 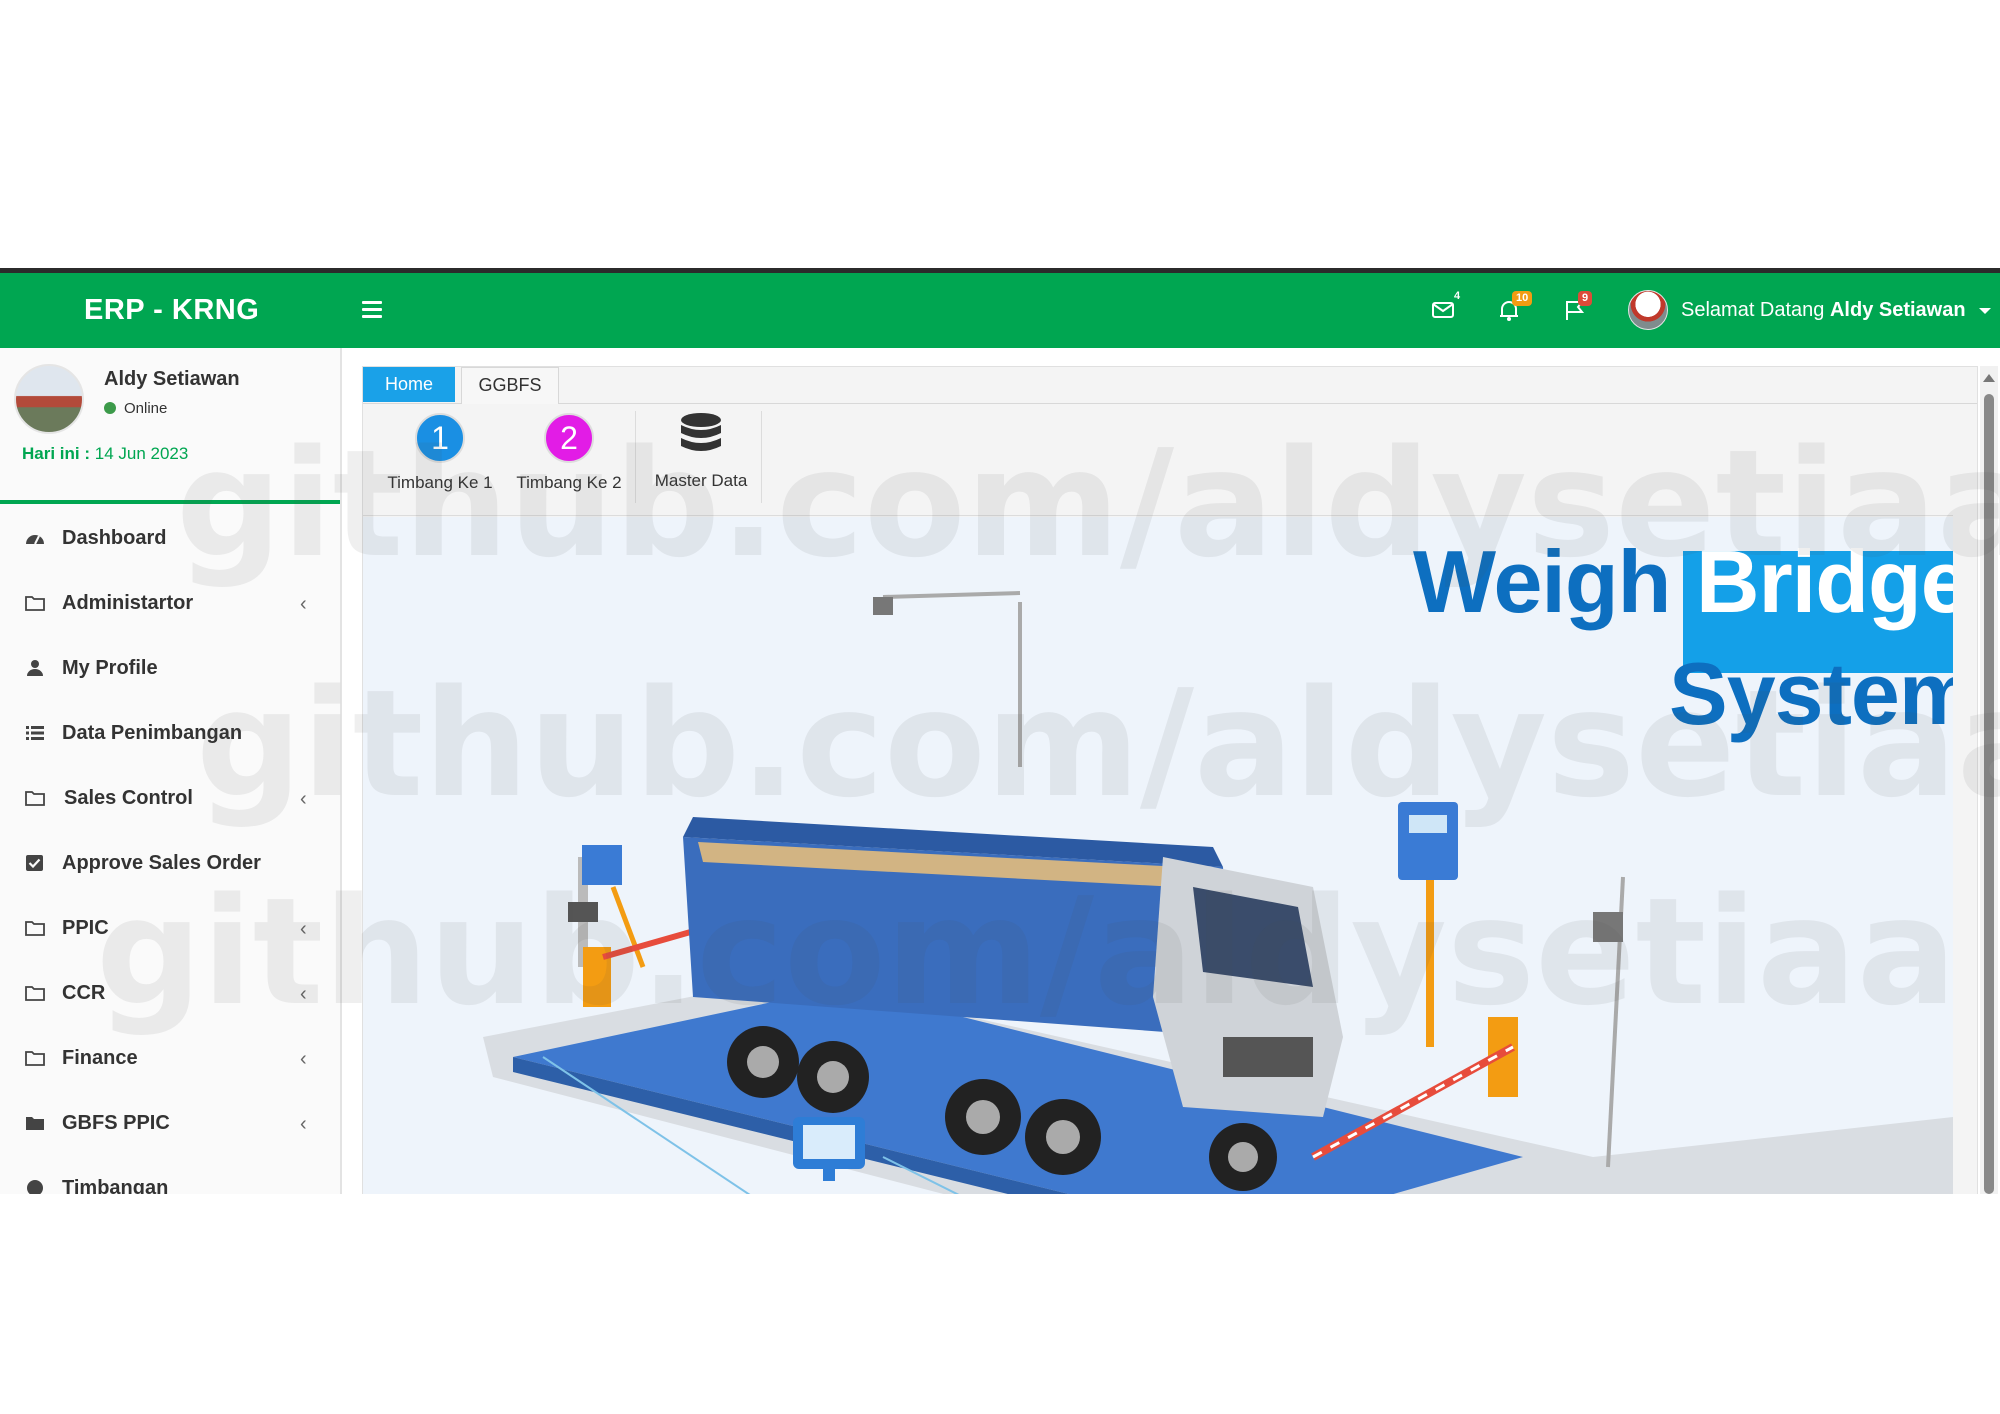 What do you see at coordinates (1989, 378) in the screenshot?
I see `scroll-up-arrow-icon` at bounding box center [1989, 378].